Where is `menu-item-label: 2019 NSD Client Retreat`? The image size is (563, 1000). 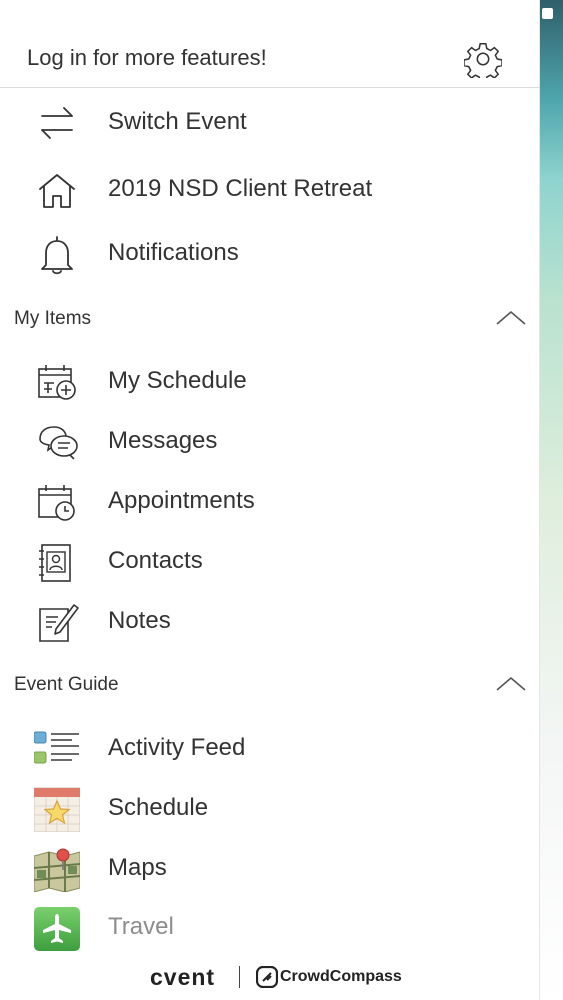 menu-item-label: 2019 NSD Client Retreat is located at coordinates (240, 188).